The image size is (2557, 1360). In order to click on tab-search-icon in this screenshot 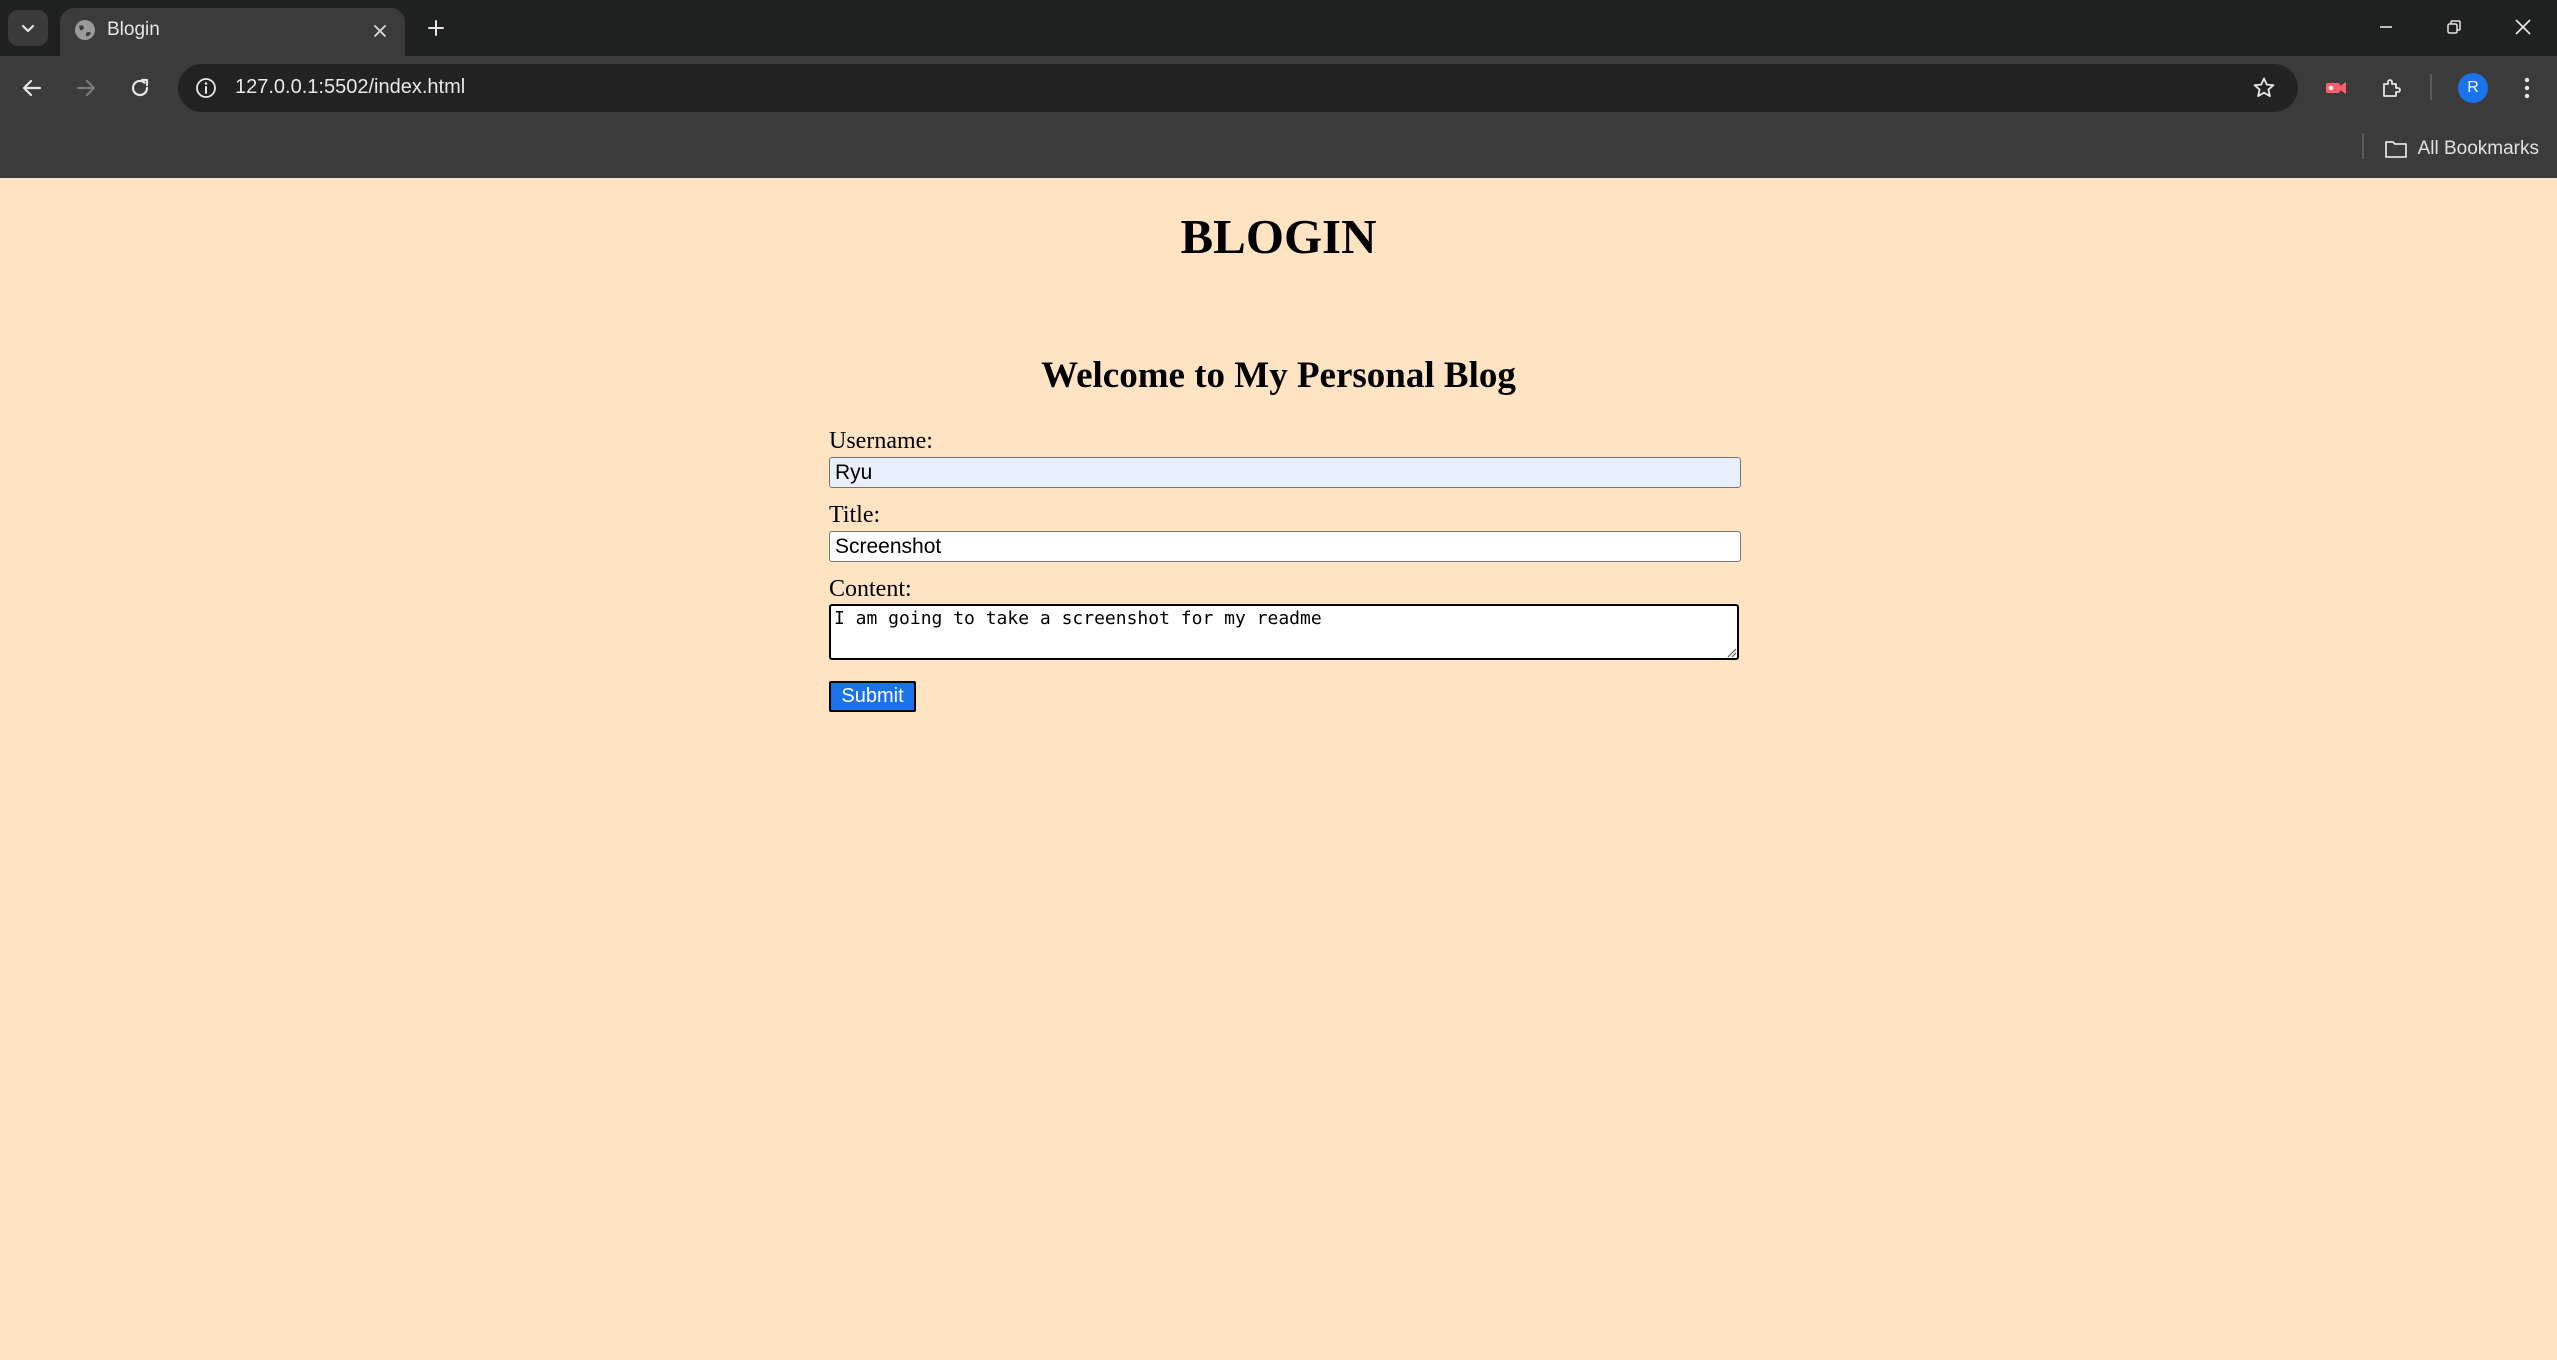, I will do `click(28, 28)`.